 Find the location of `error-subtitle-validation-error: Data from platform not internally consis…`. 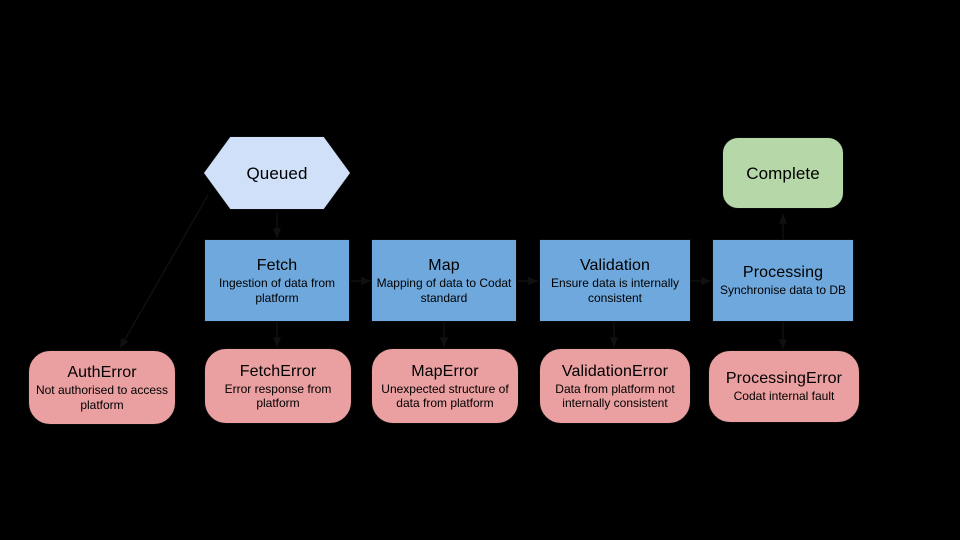

error-subtitle-validation-error: Data from platform not internally consis… is located at coordinates (615, 396).